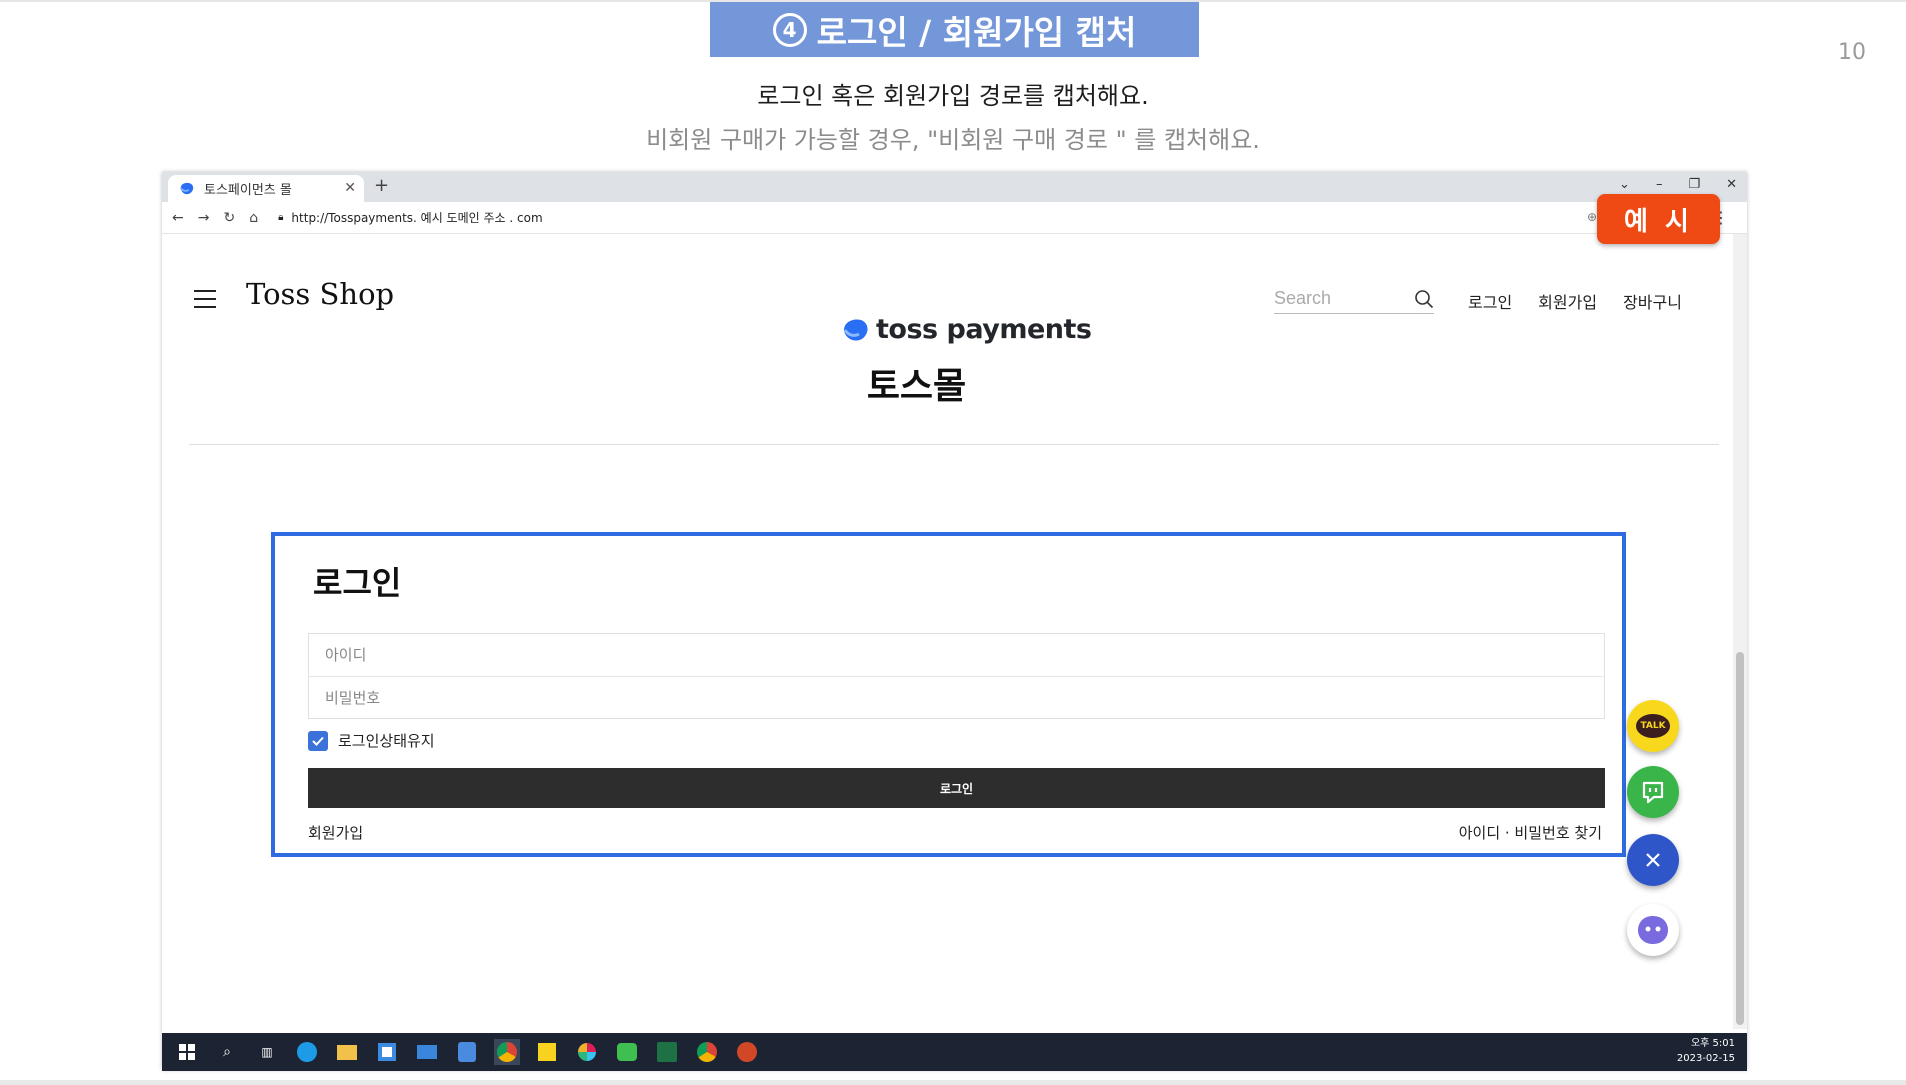  I want to click on address-bar-url: http://Tosspayments. 예시 도메인 주소 . com, so click(417, 218).